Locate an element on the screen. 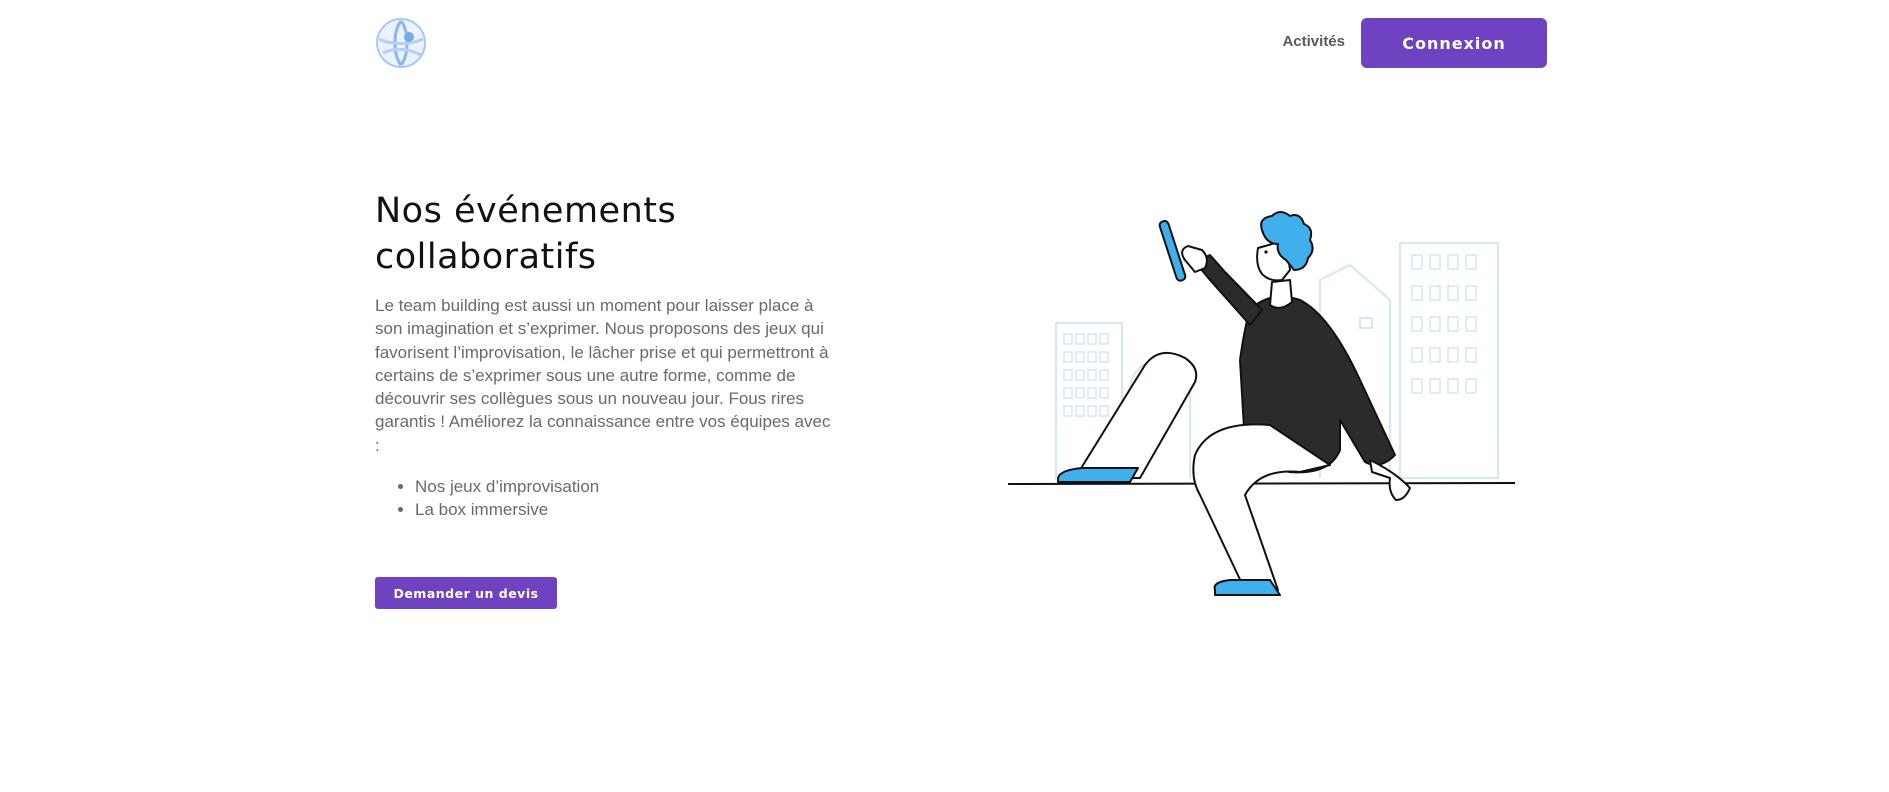  hero-title-line1: Nos événements is located at coordinates (526, 211).